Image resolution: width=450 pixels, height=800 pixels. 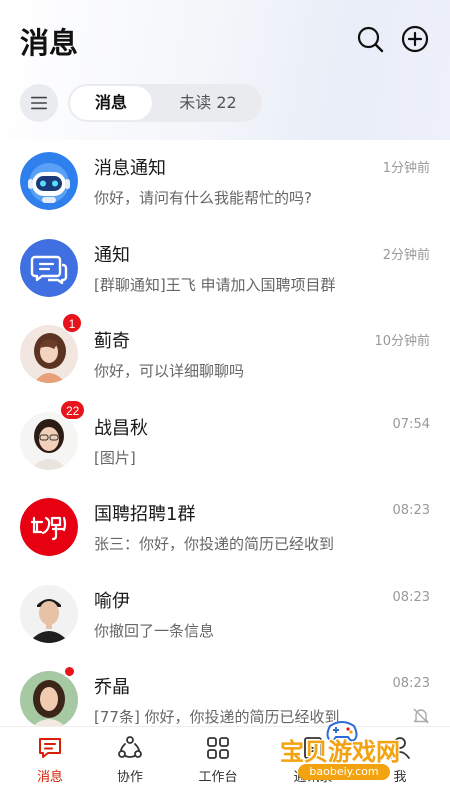 What do you see at coordinates (130, 747) in the screenshot?
I see `collaboration-icon` at bounding box center [130, 747].